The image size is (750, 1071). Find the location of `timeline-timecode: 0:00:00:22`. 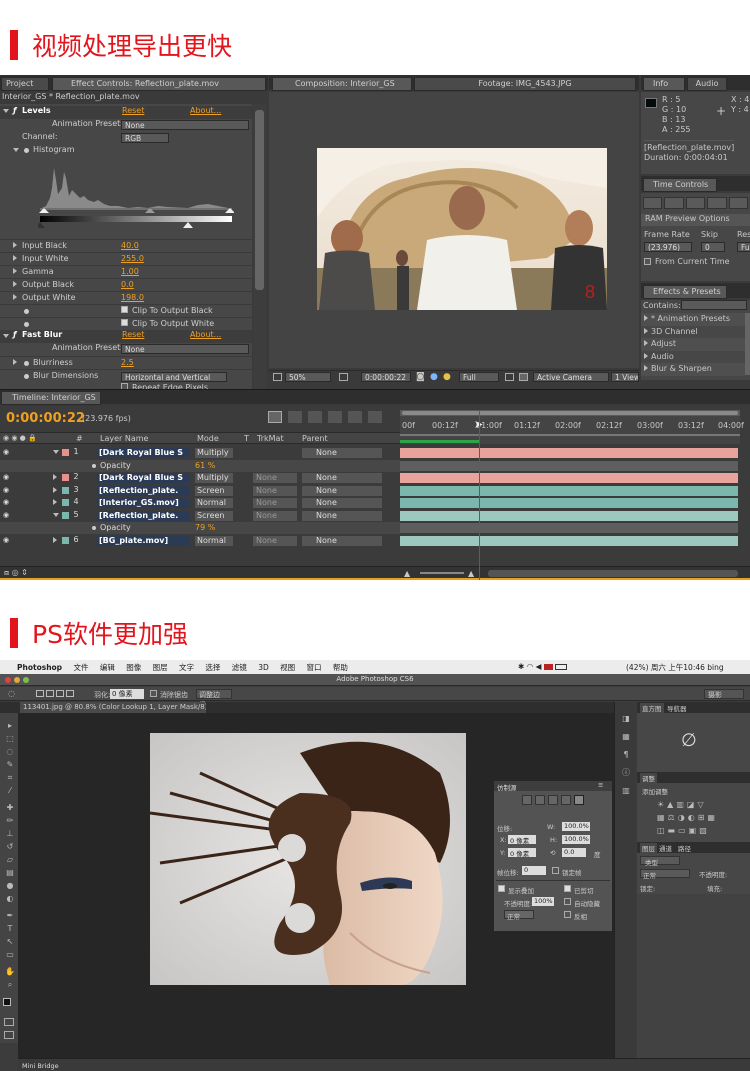

timeline-timecode: 0:00:00:22 is located at coordinates (45, 418).